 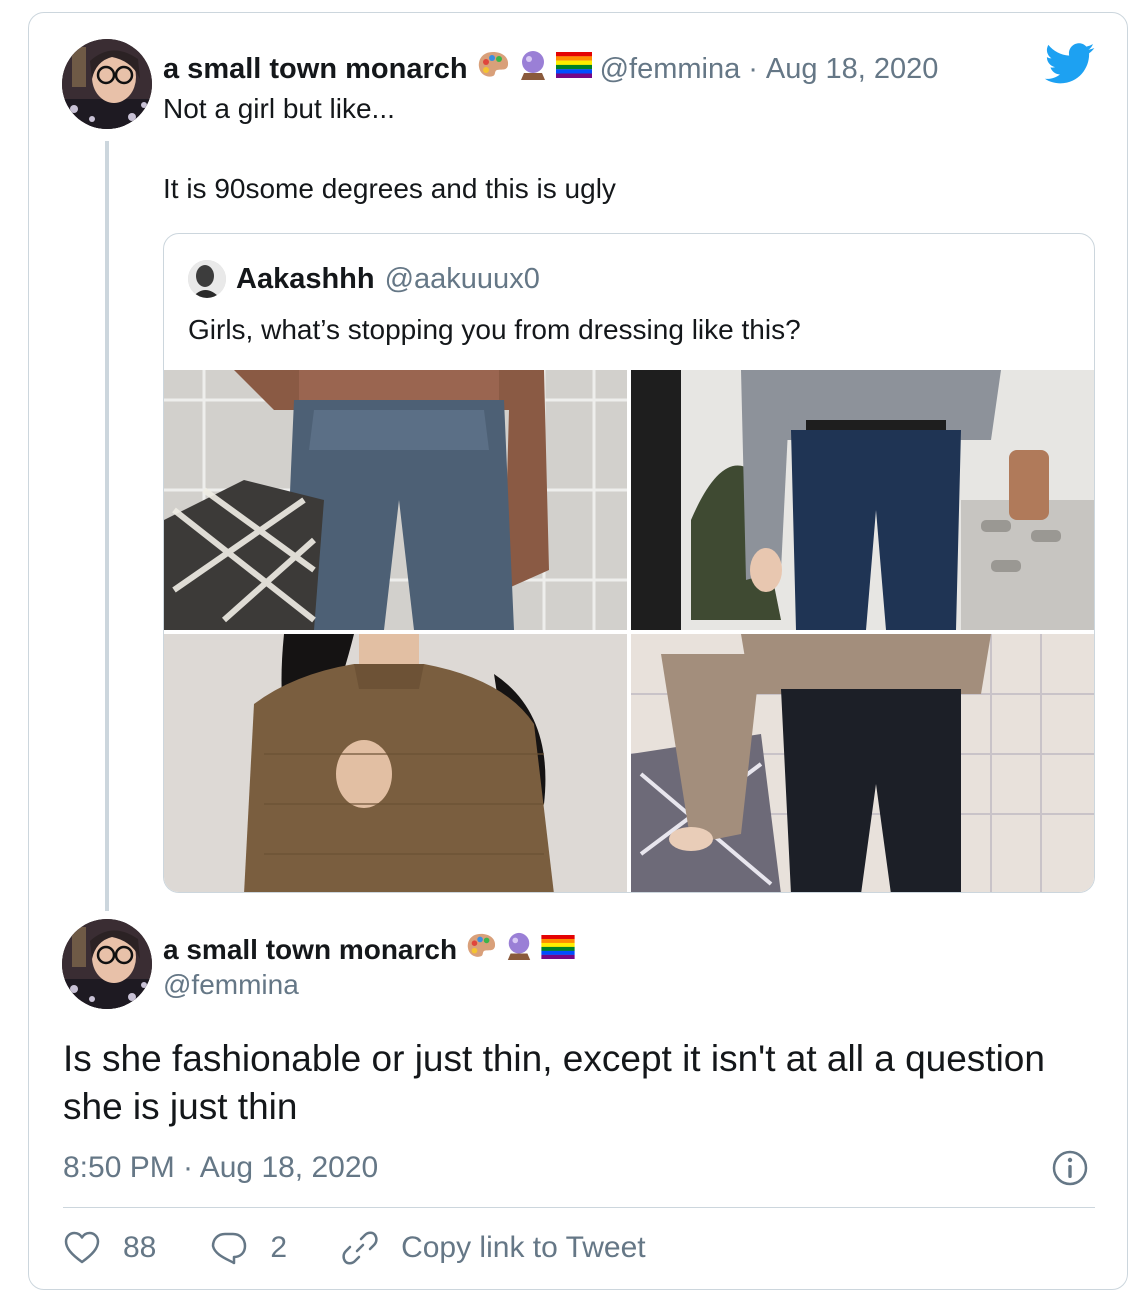 I want to click on quoted-avatar, so click(x=207, y=279).